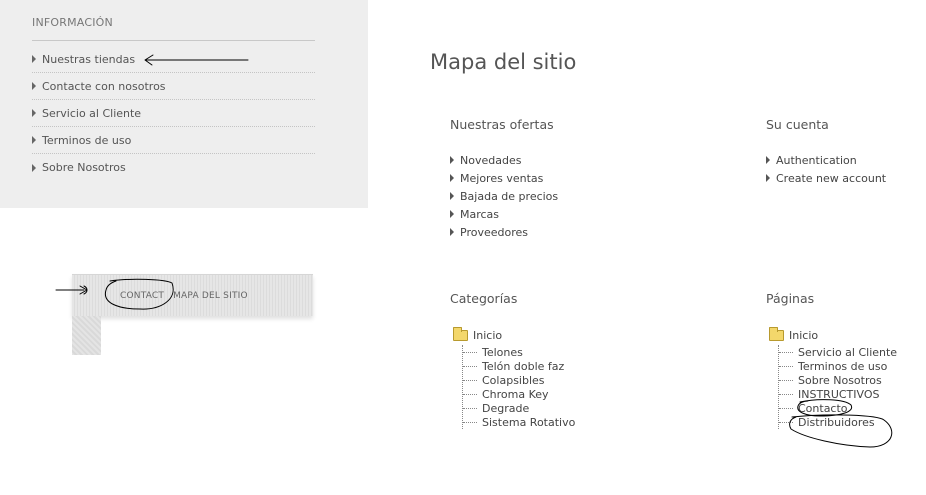  Describe the element at coordinates (797, 124) in the screenshot. I see `section-title: Su cuenta` at that location.